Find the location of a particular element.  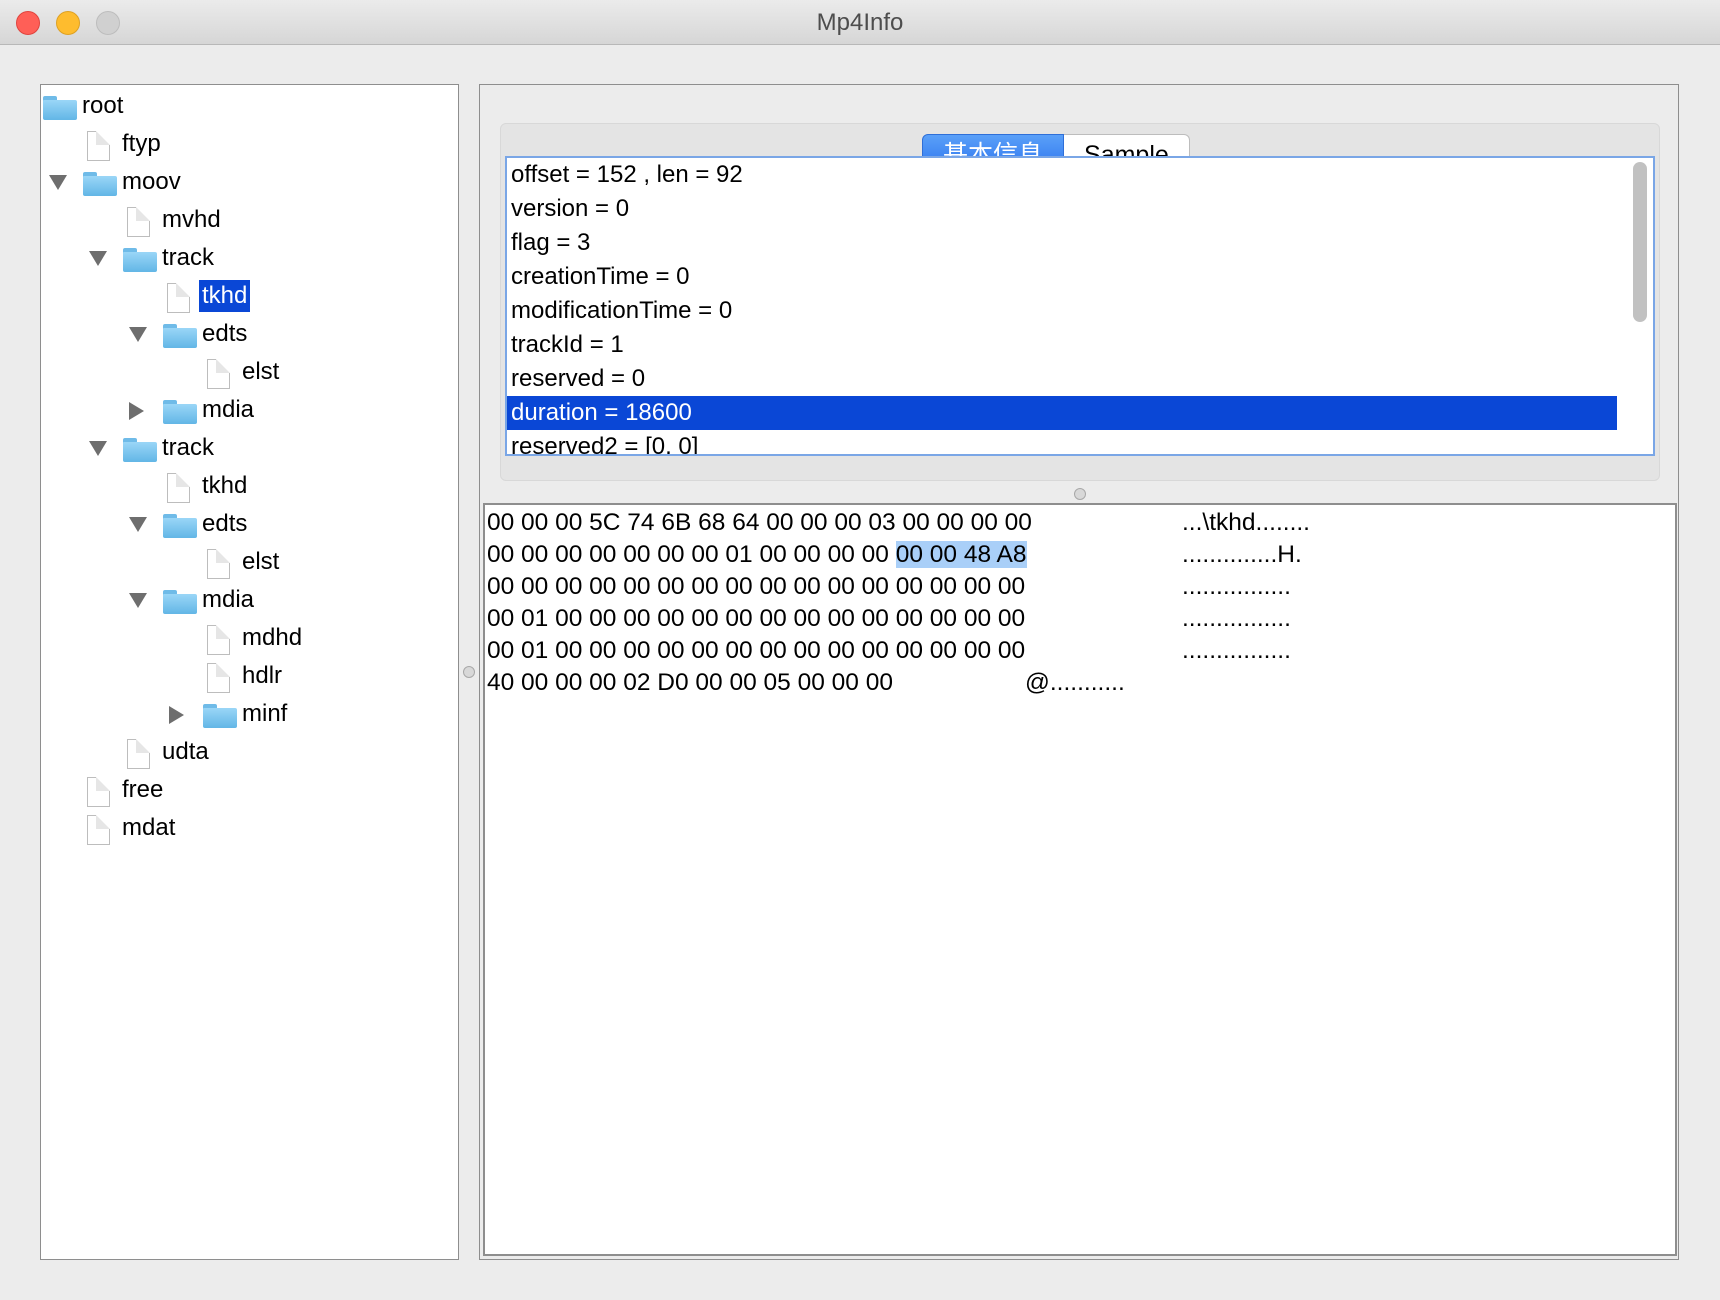

field-item: modificationTime = 0 is located at coordinates (1062, 311).